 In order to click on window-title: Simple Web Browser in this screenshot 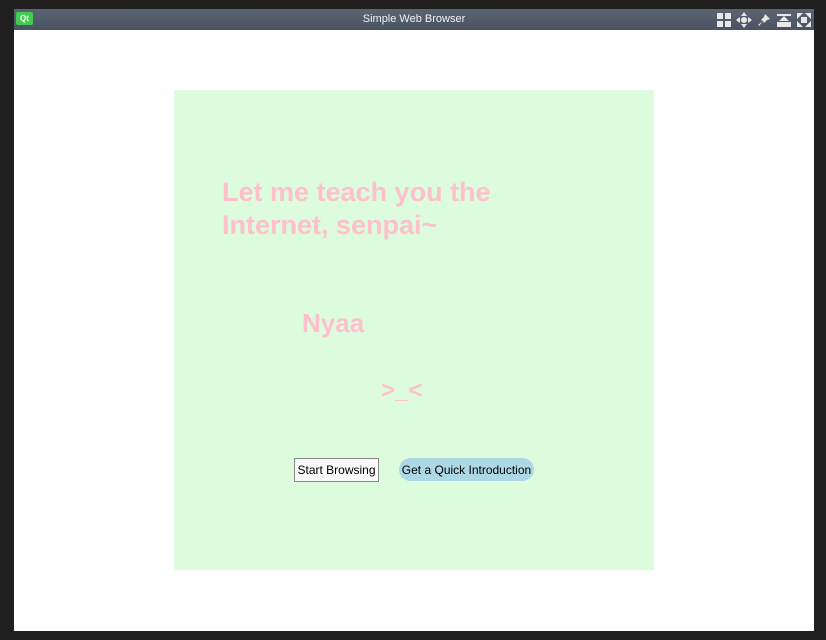, I will do `click(414, 19)`.